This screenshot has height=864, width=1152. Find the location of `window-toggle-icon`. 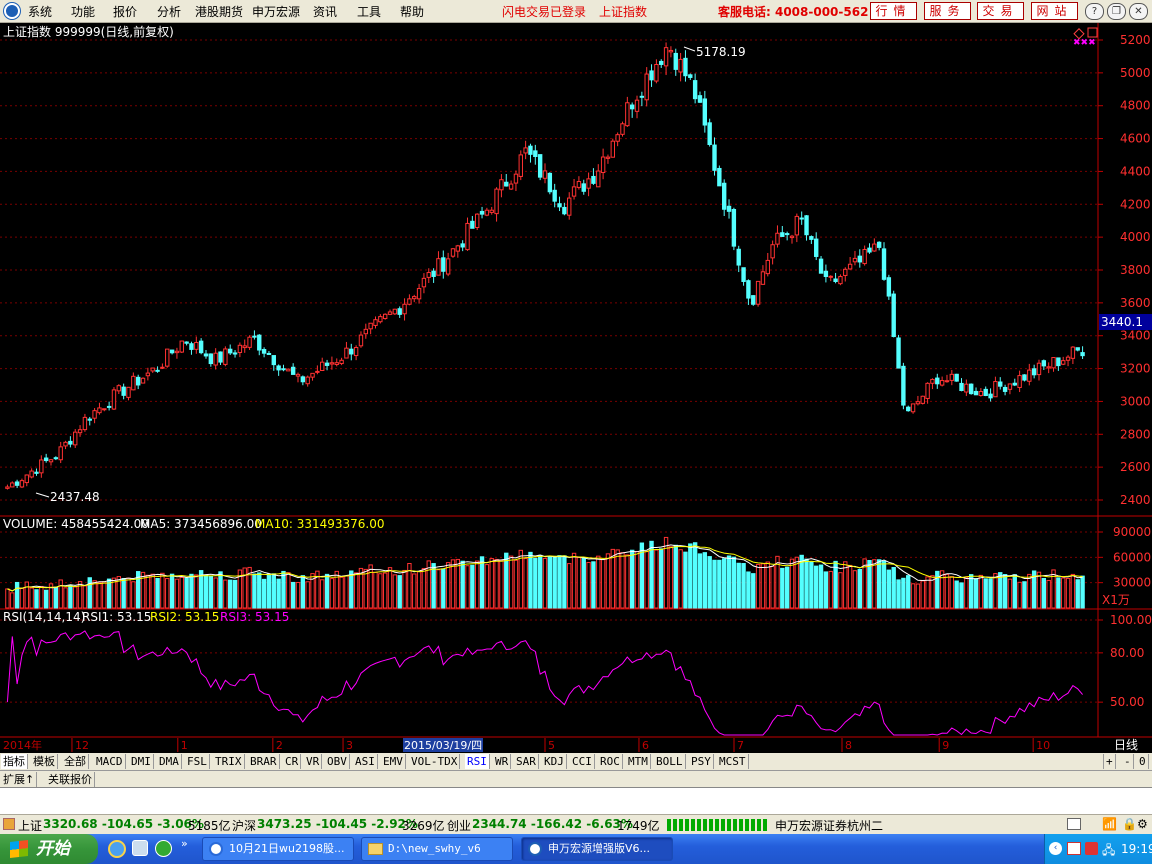

window-toggle-icon is located at coordinates (1092, 32).